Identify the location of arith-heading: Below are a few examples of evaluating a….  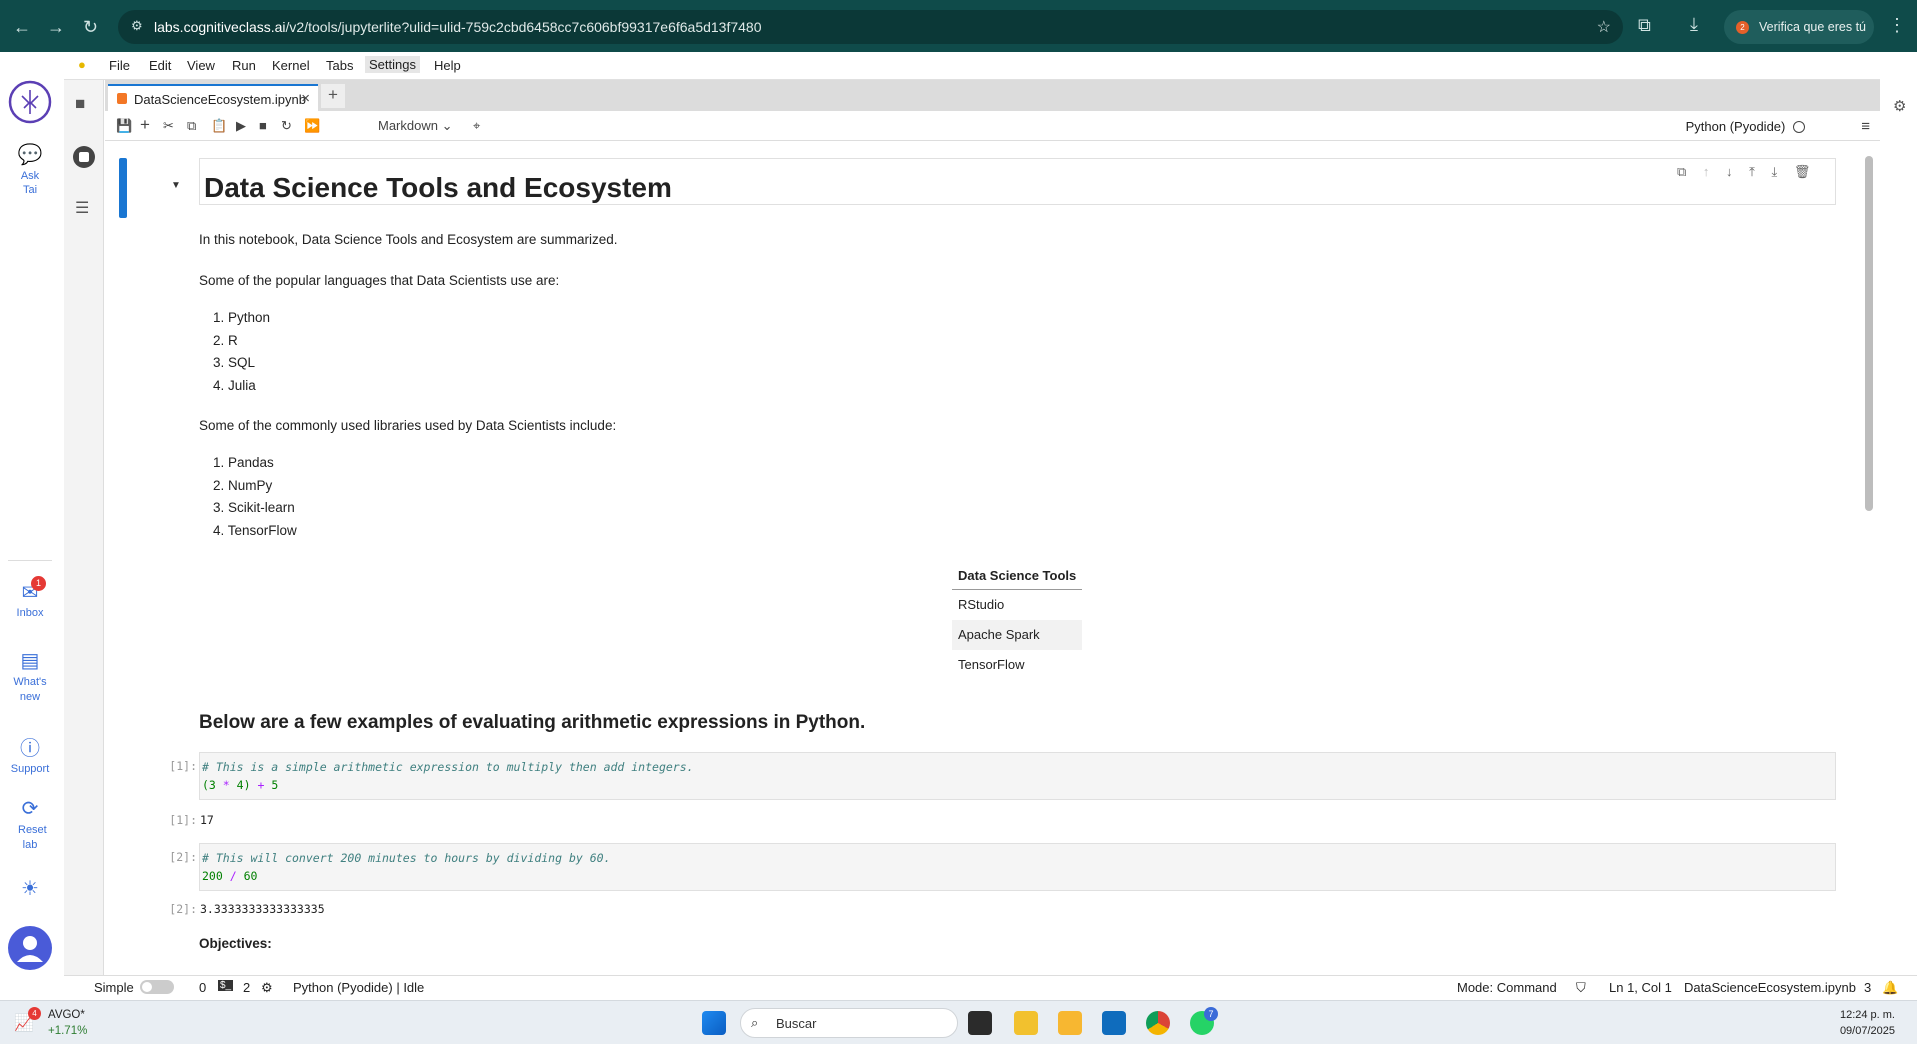
(532, 722).